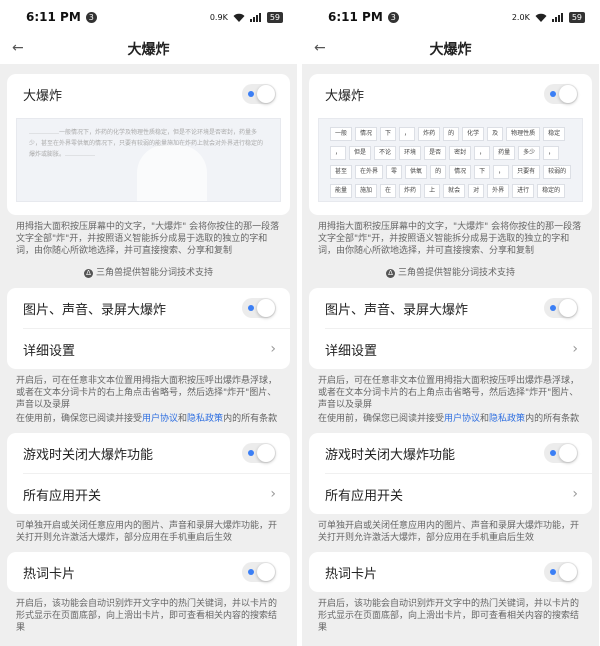 This screenshot has height=646, width=600. Describe the element at coordinates (557, 172) in the screenshot. I see `word-chip: 较弱的` at that location.